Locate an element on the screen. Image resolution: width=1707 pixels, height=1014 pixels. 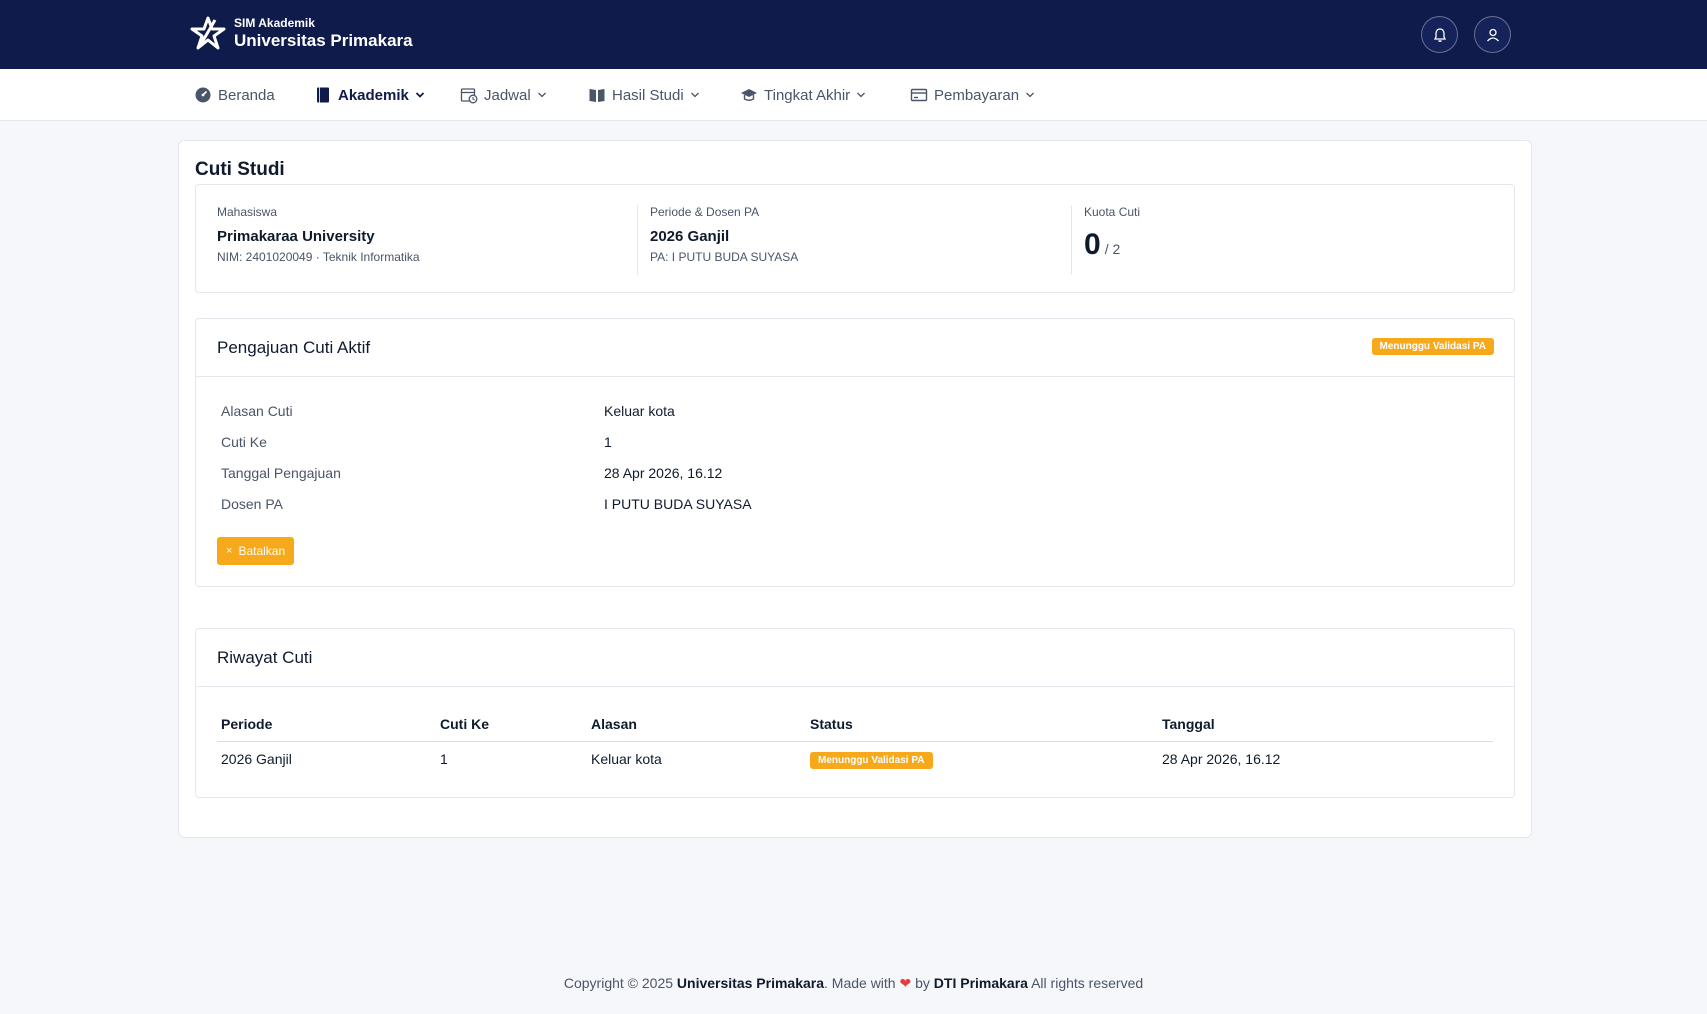
detail-label: Dosen PA is located at coordinates (252, 504).